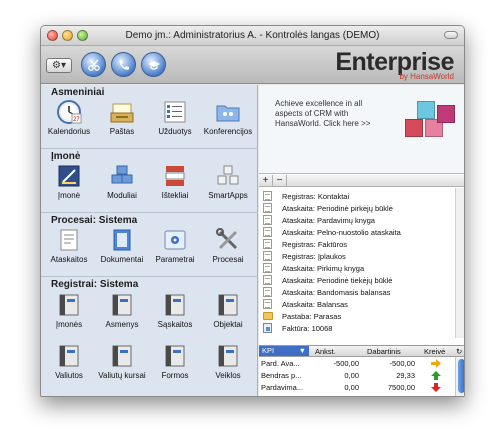 Image resolution: width=500 pixels, height=431 pixels. I want to click on nav-item-parametrai: Parametrai, so click(175, 245).